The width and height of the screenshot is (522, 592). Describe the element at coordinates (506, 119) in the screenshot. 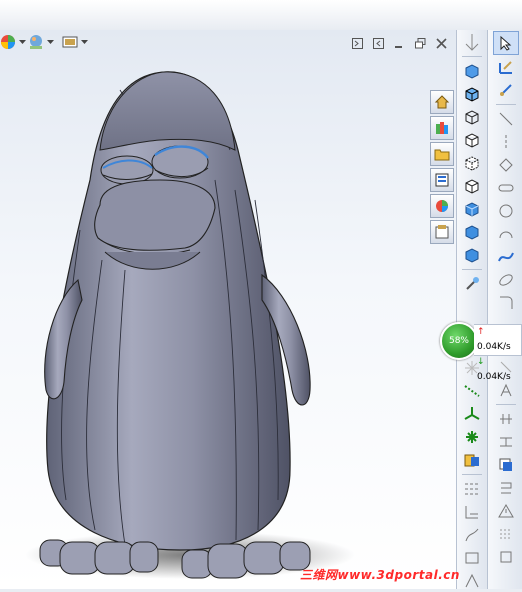

I see `line-icon` at that location.